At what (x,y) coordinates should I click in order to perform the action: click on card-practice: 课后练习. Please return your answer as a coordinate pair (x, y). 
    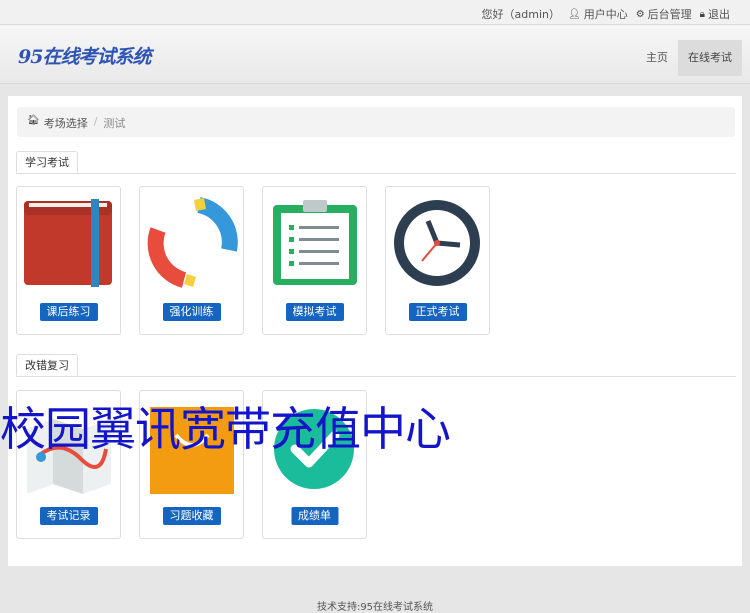
    Looking at the image, I should click on (68, 260).